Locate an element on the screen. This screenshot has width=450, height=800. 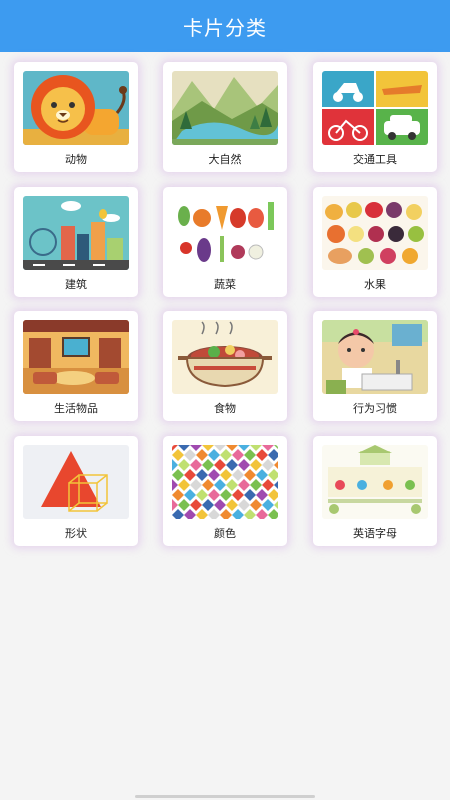
category-card-buildings: 建筑 is located at coordinates (76, 242).